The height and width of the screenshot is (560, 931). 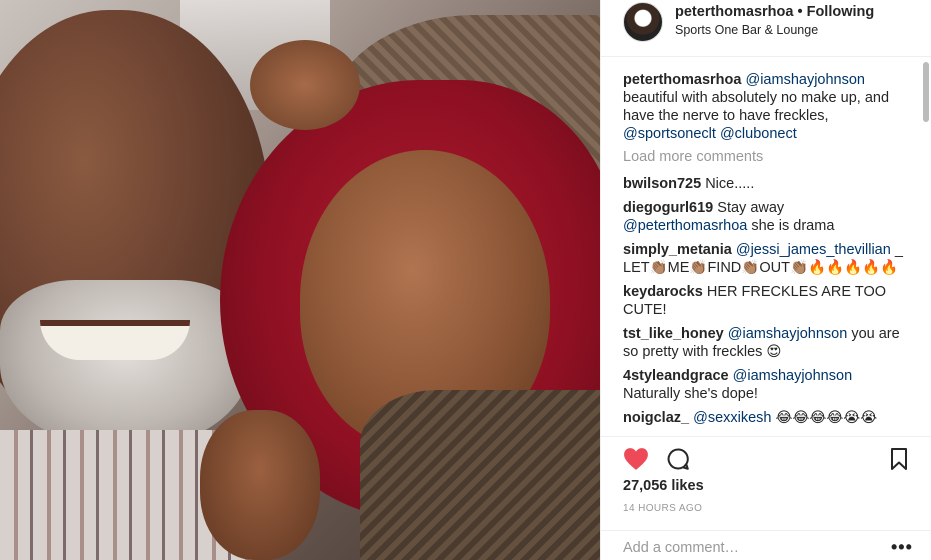 What do you see at coordinates (805, 80) in the screenshot?
I see `caption-mention: @iamshayjohnson` at bounding box center [805, 80].